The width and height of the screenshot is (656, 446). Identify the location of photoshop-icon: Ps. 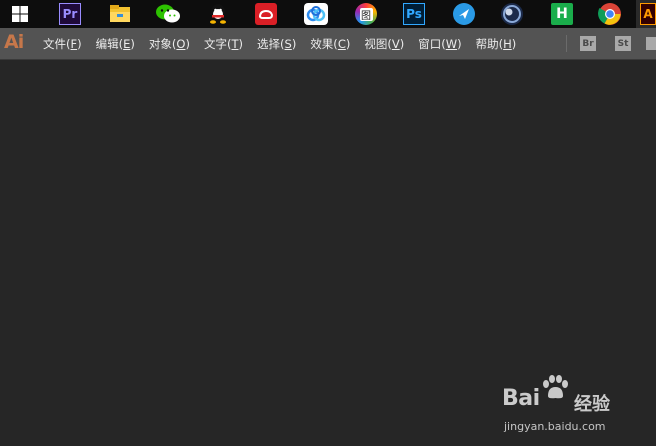
(414, 14).